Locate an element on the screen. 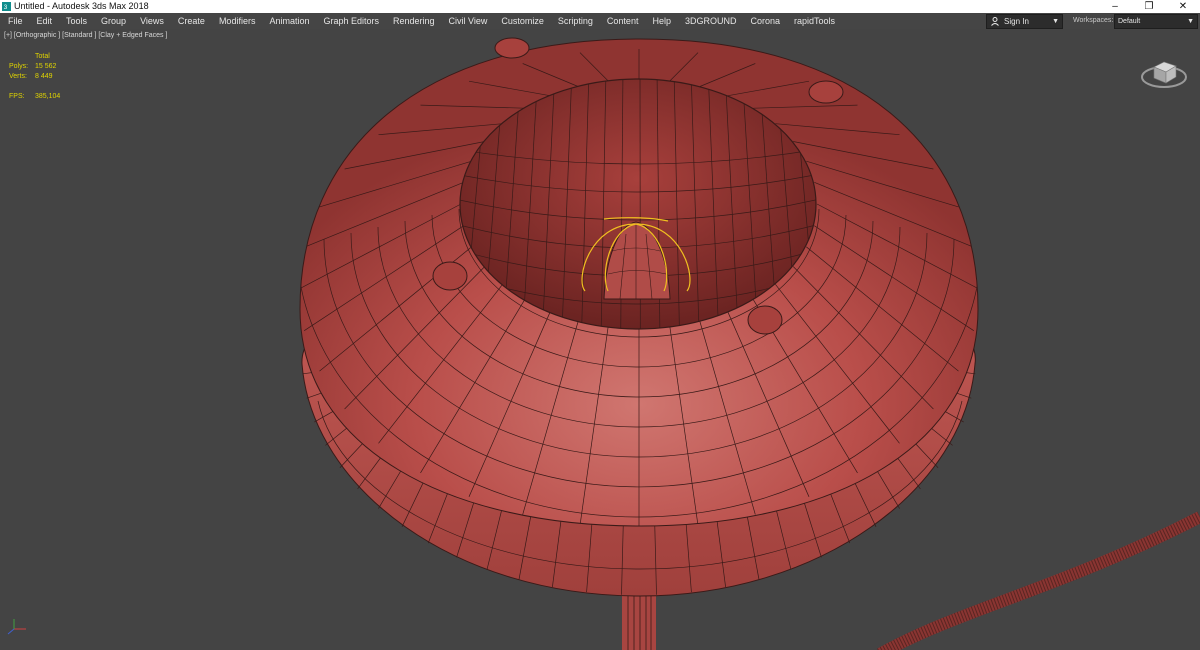 The image size is (1200, 650). workspaces-select: Default ▼ is located at coordinates (1156, 21).